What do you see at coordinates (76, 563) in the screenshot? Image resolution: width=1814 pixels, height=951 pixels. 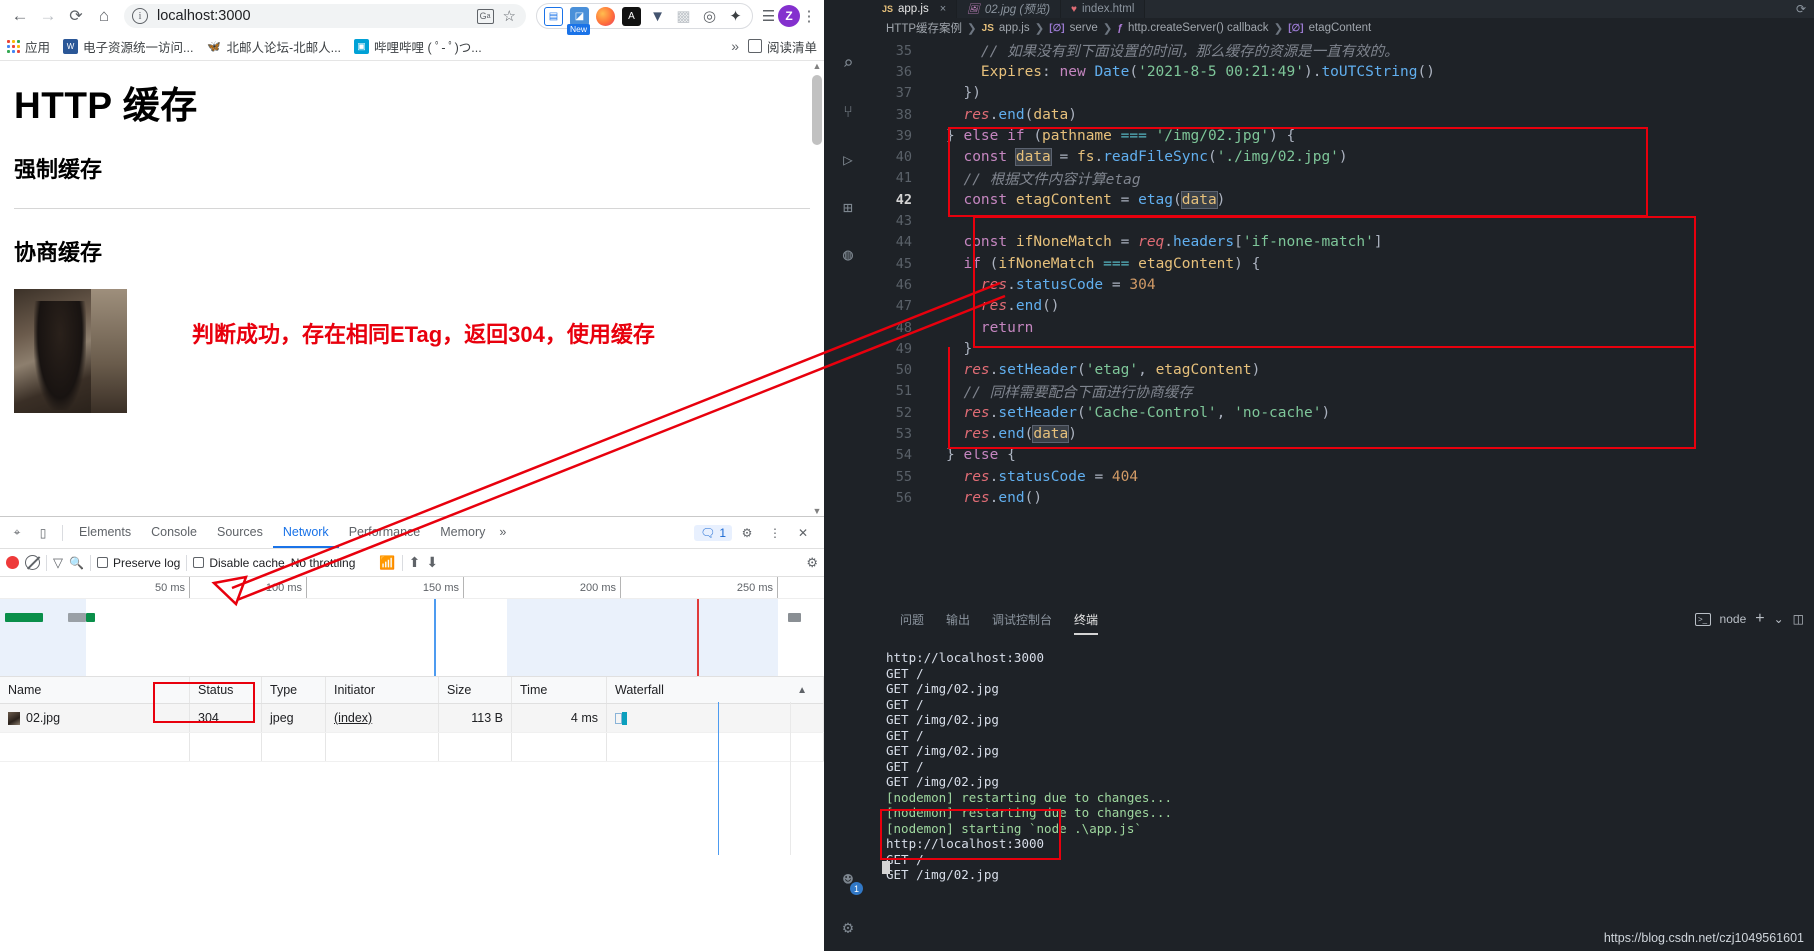 I see `search-icon: 🔍` at bounding box center [76, 563].